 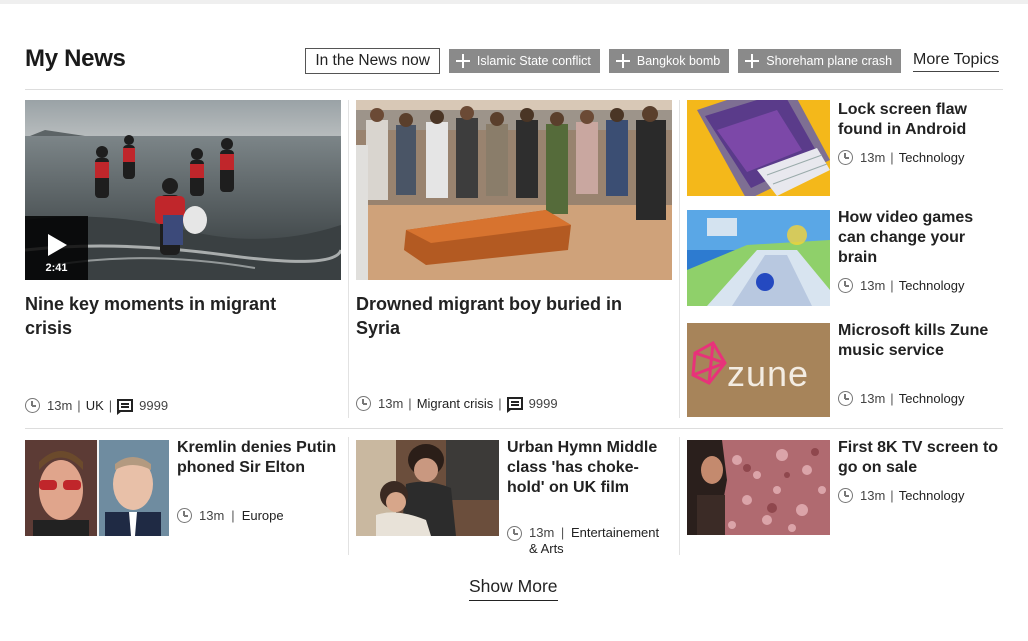 What do you see at coordinates (920, 120) in the screenshot?
I see `story-headline: Lock screen flaw found in Android` at bounding box center [920, 120].